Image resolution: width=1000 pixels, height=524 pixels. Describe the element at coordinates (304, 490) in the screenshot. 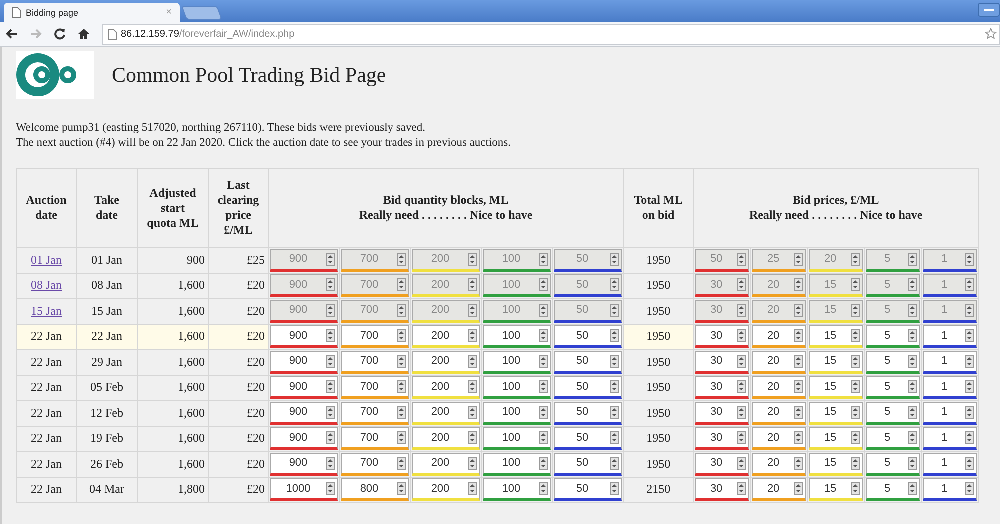

I see `quantity-field: 1000` at that location.